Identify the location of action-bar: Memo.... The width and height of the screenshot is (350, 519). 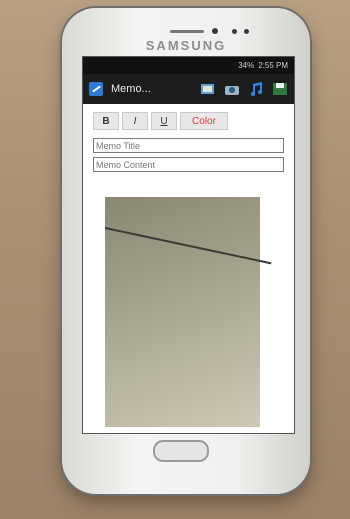
(188, 89).